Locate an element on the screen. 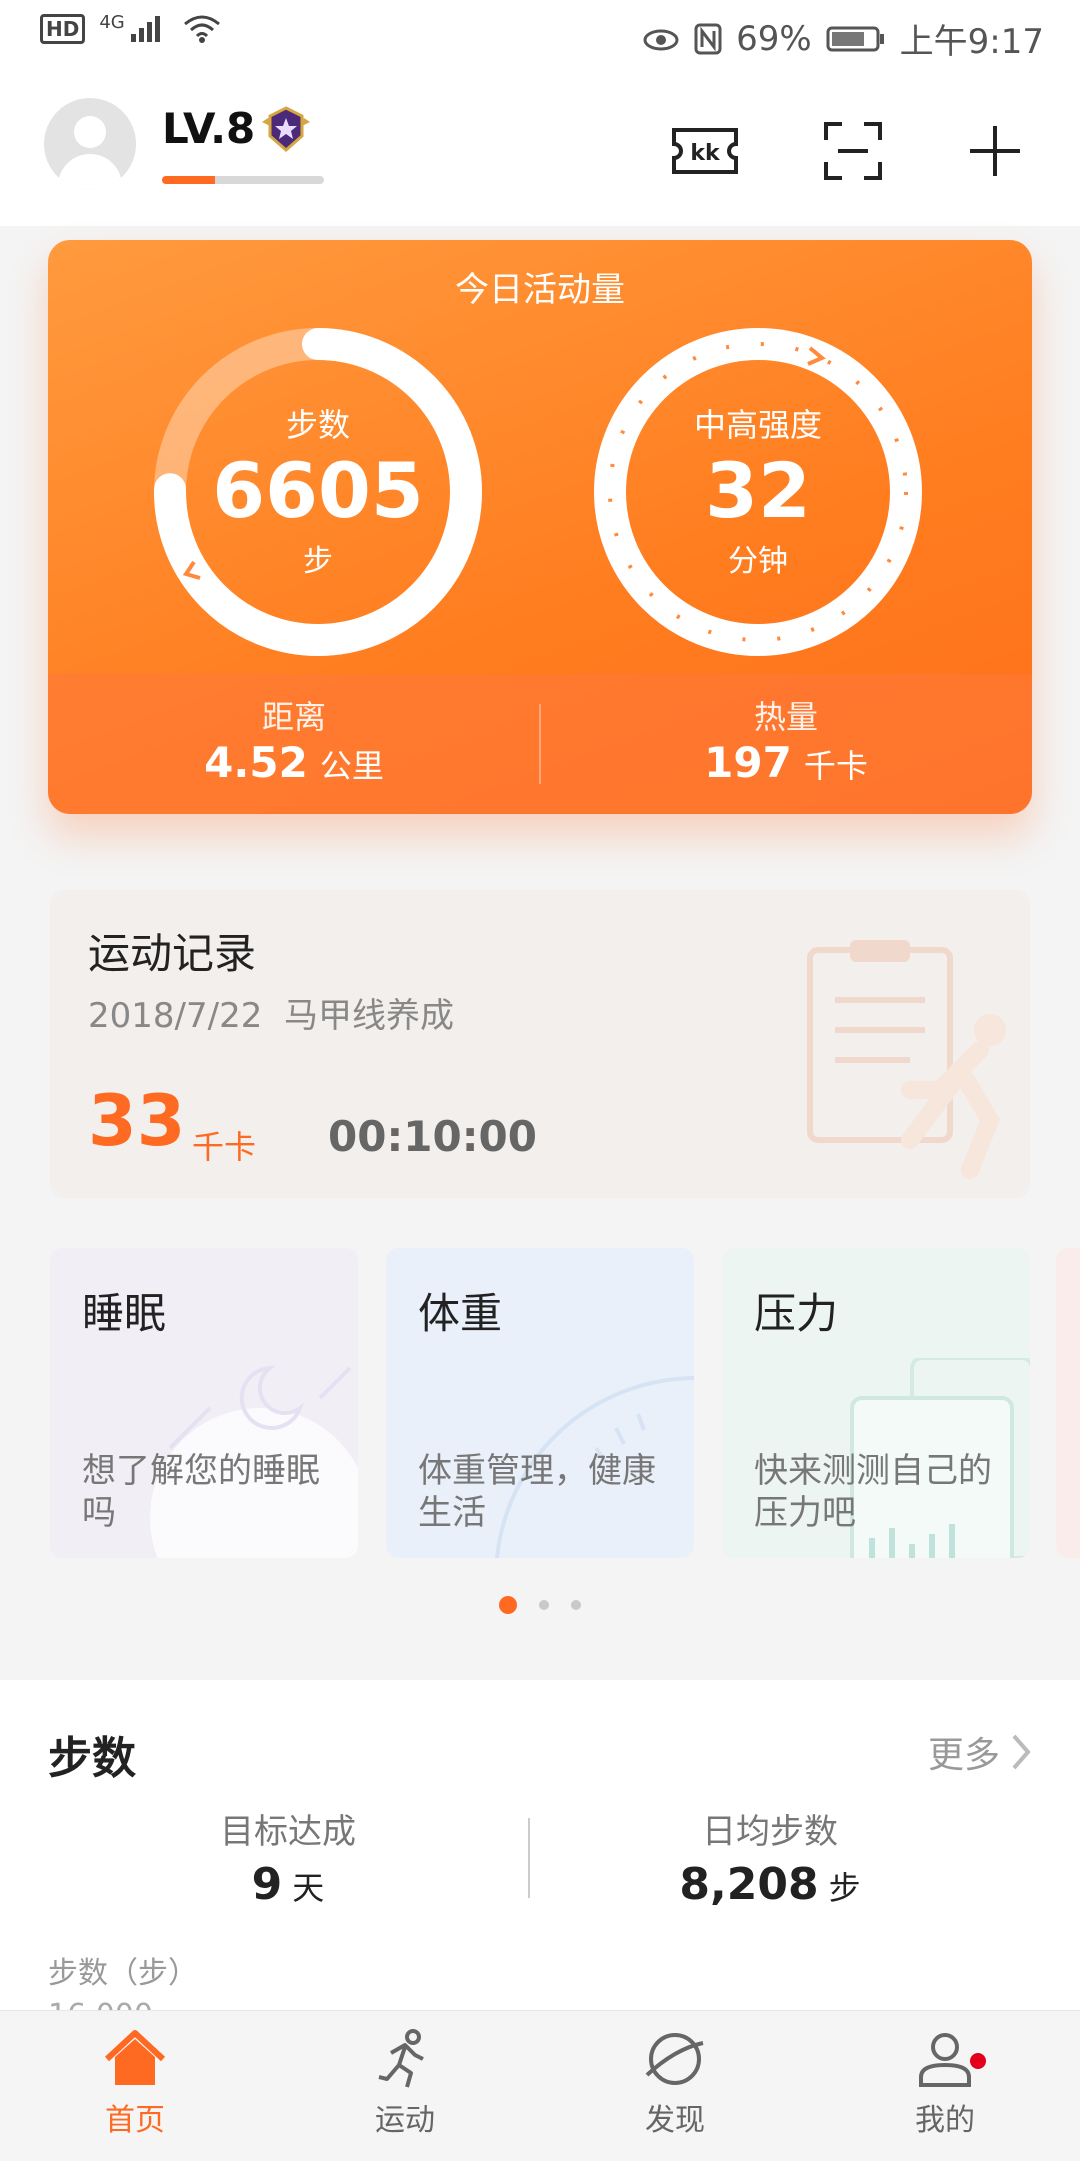 This screenshot has width=1080, height=2161. distance-unit: 公里 is located at coordinates (351, 766).